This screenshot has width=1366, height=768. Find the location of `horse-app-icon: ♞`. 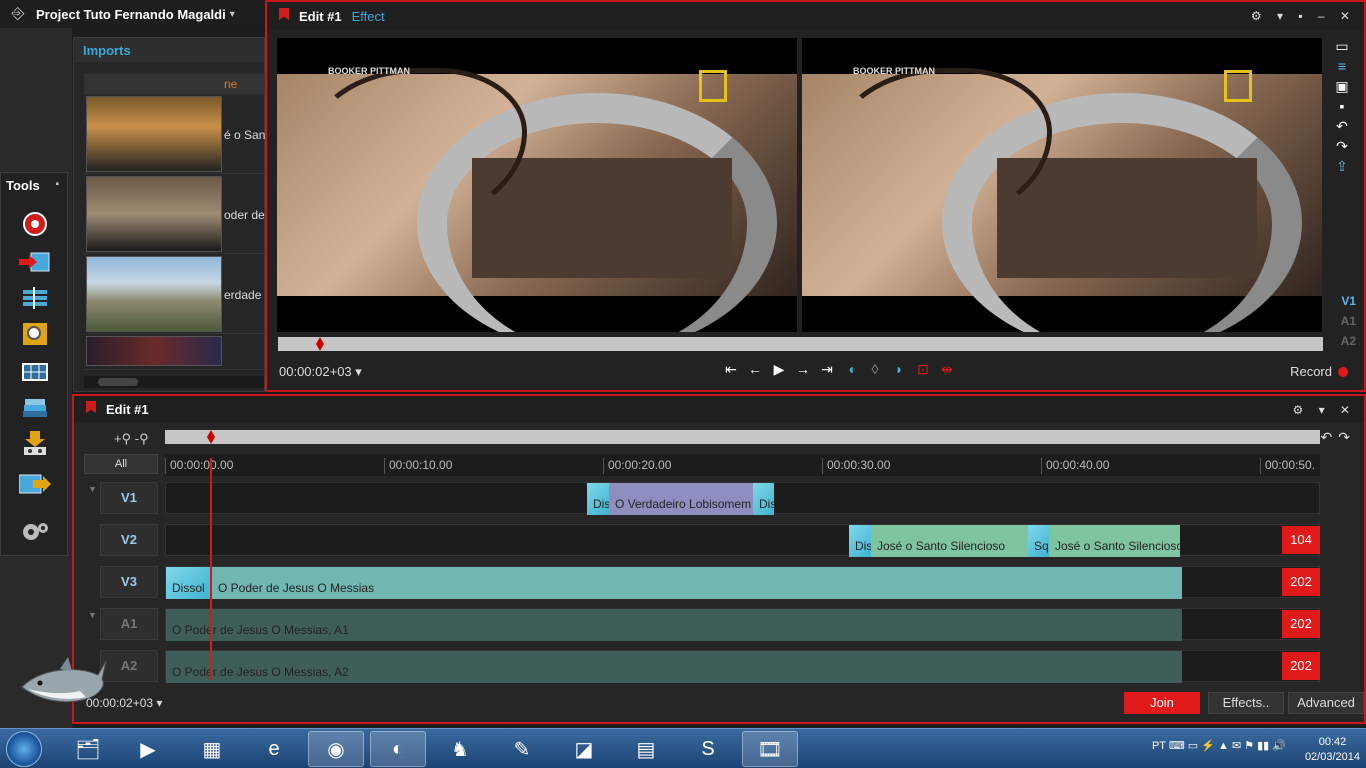

horse-app-icon: ♞ is located at coordinates (460, 749).